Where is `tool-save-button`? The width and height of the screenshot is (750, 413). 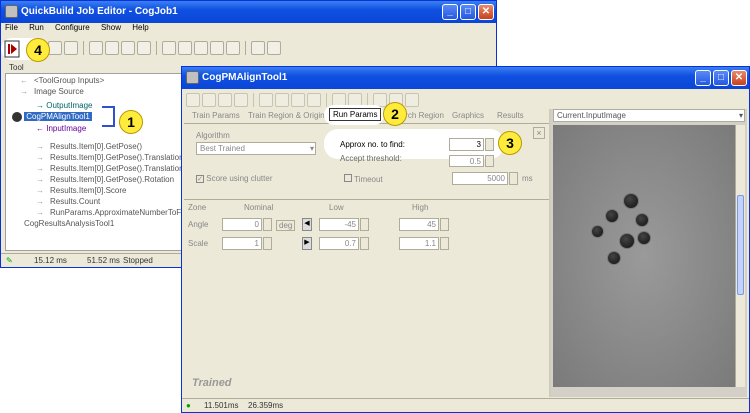 tool-save-button is located at coordinates (282, 100).